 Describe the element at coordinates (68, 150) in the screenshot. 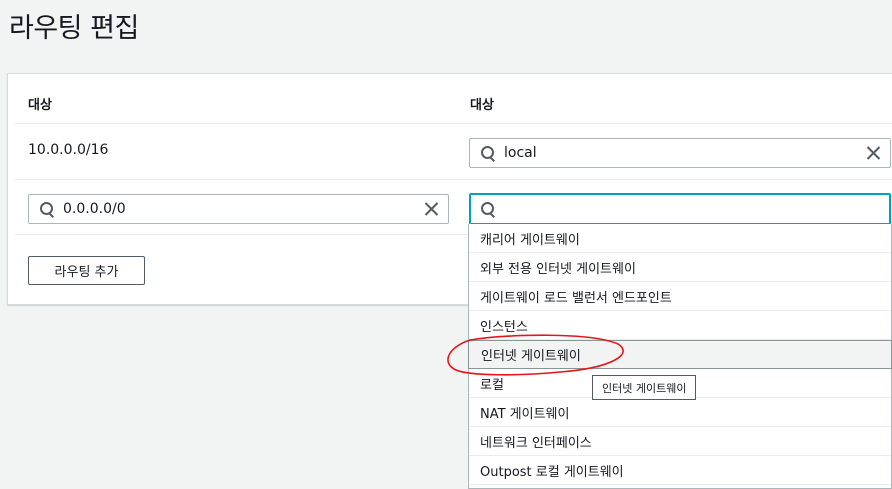

I see `route-destination-text: 10.0.0.0/16` at that location.